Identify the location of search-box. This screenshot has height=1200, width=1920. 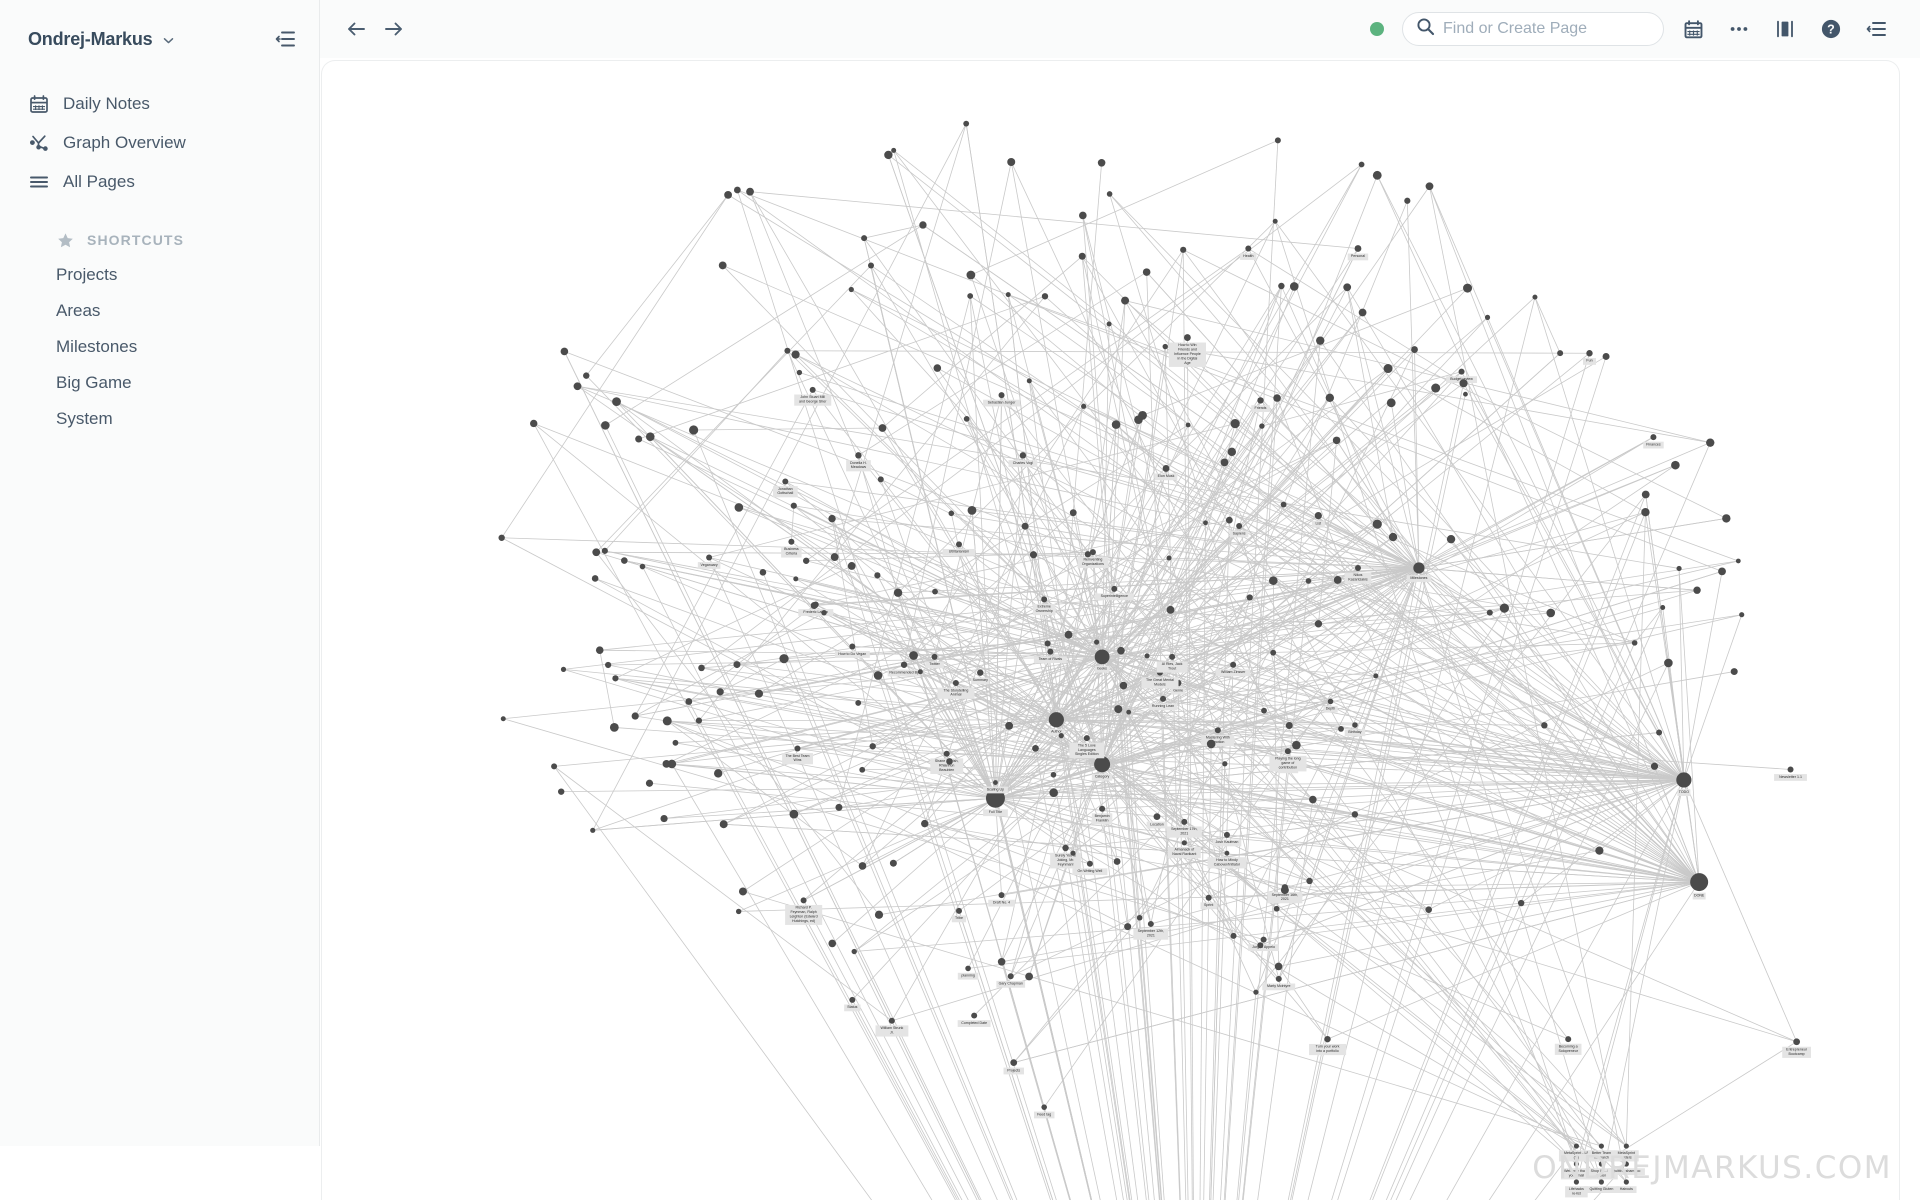
(1533, 29).